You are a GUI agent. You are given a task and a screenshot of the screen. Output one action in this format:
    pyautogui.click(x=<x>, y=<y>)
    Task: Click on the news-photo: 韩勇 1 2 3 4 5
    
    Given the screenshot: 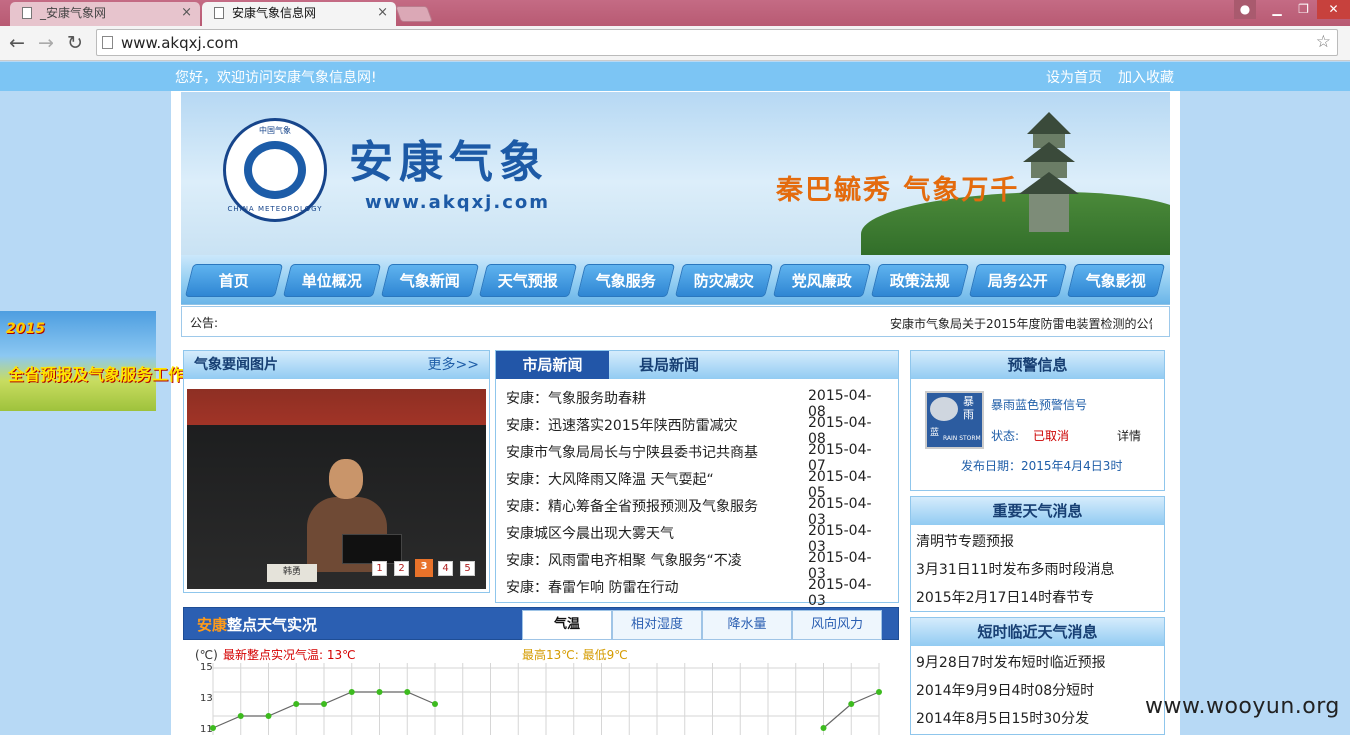 What is the action you would take?
    pyautogui.click(x=336, y=489)
    